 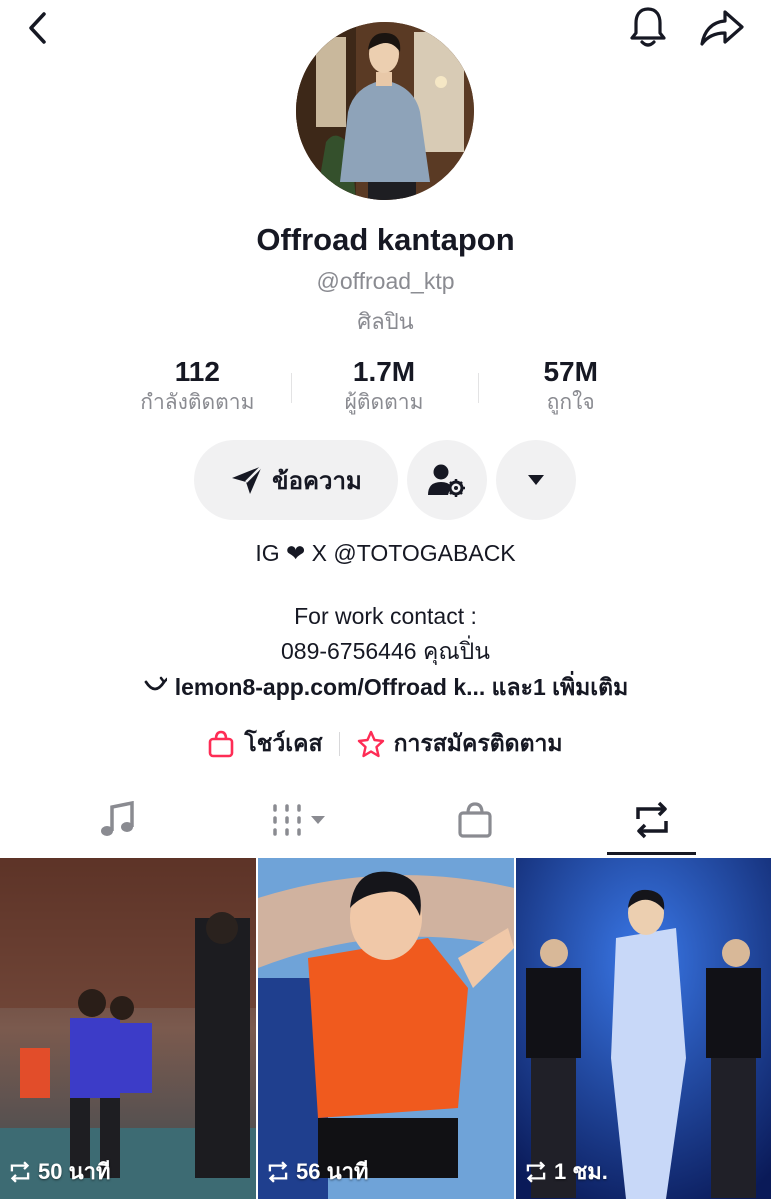 I want to click on active-tab-indicator, so click(x=651, y=853).